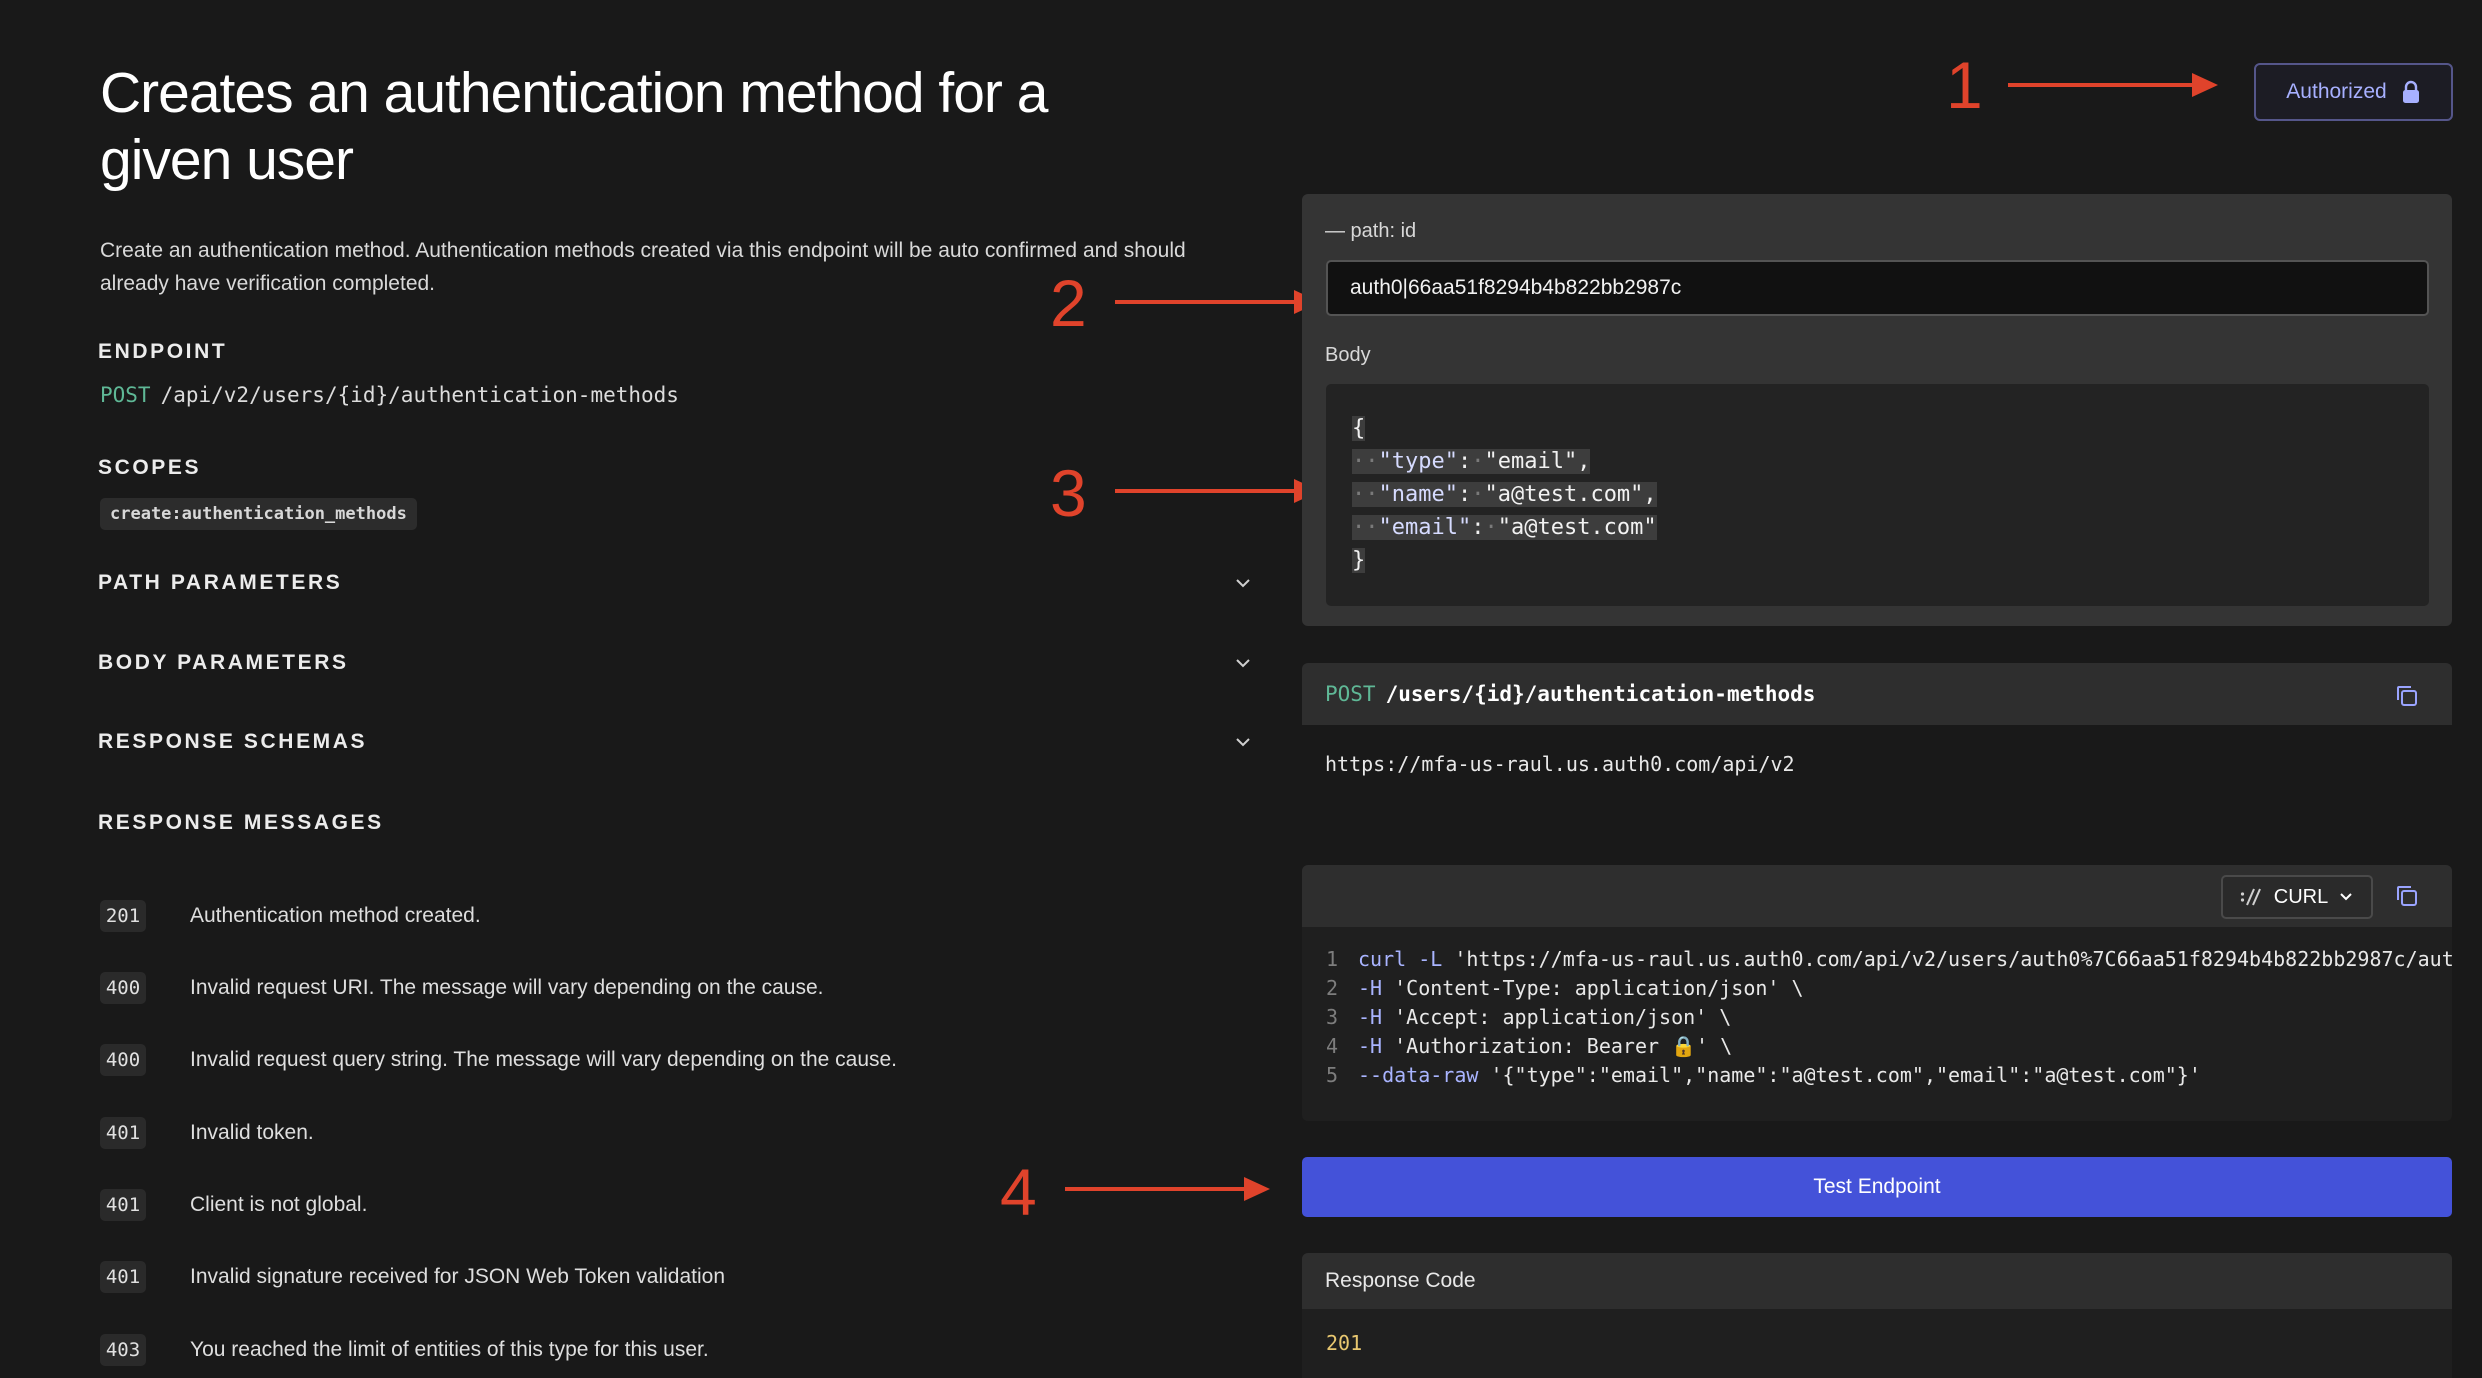 This screenshot has height=1378, width=2482. Describe the element at coordinates (1332, 1075) in the screenshot. I see `line-number: 5` at that location.